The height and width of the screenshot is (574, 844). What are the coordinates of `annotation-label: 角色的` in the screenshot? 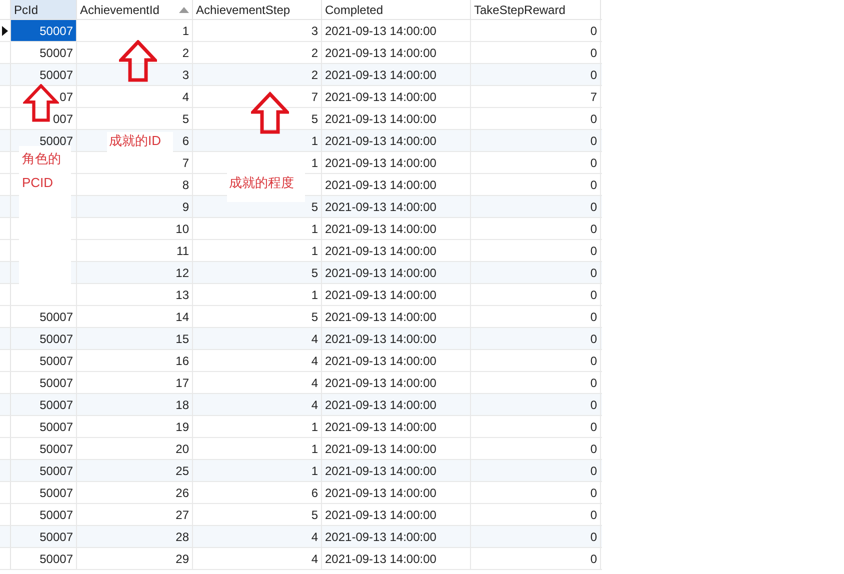 It's located at (41, 159).